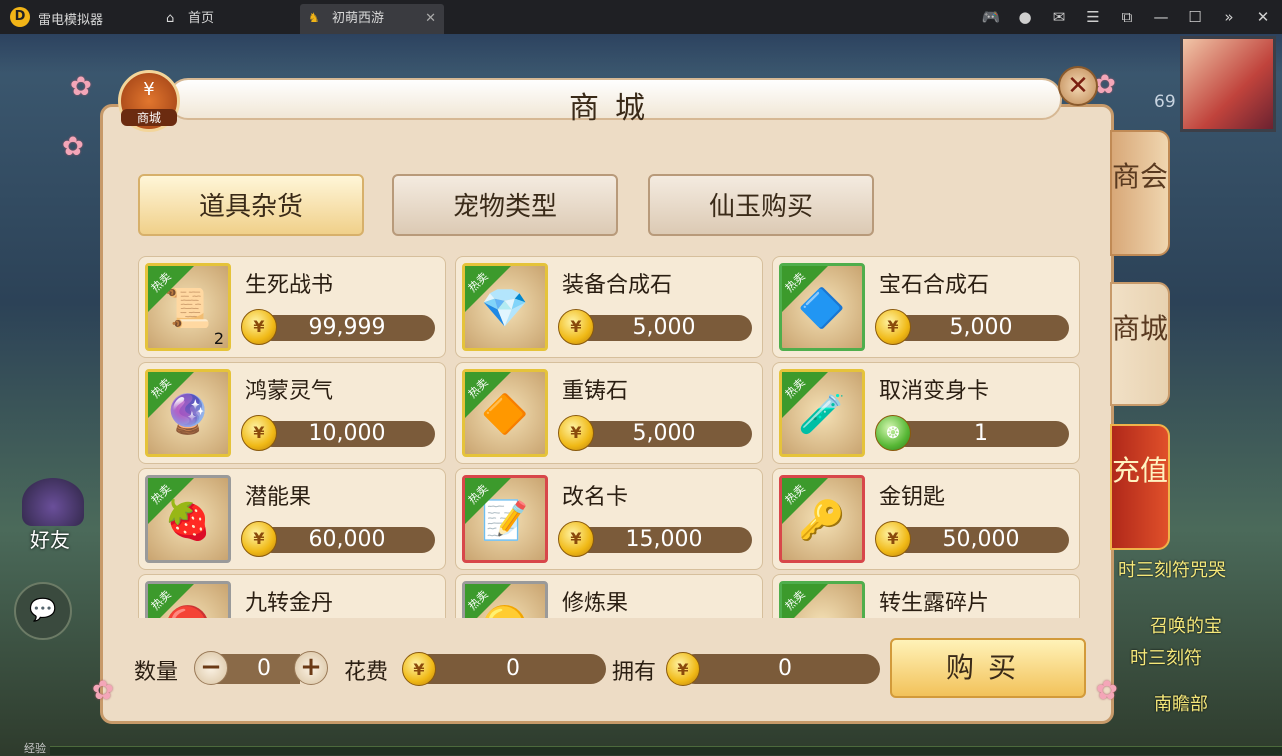  What do you see at coordinates (1093, 17) in the screenshot?
I see `menu-icon: ☰` at bounding box center [1093, 17].